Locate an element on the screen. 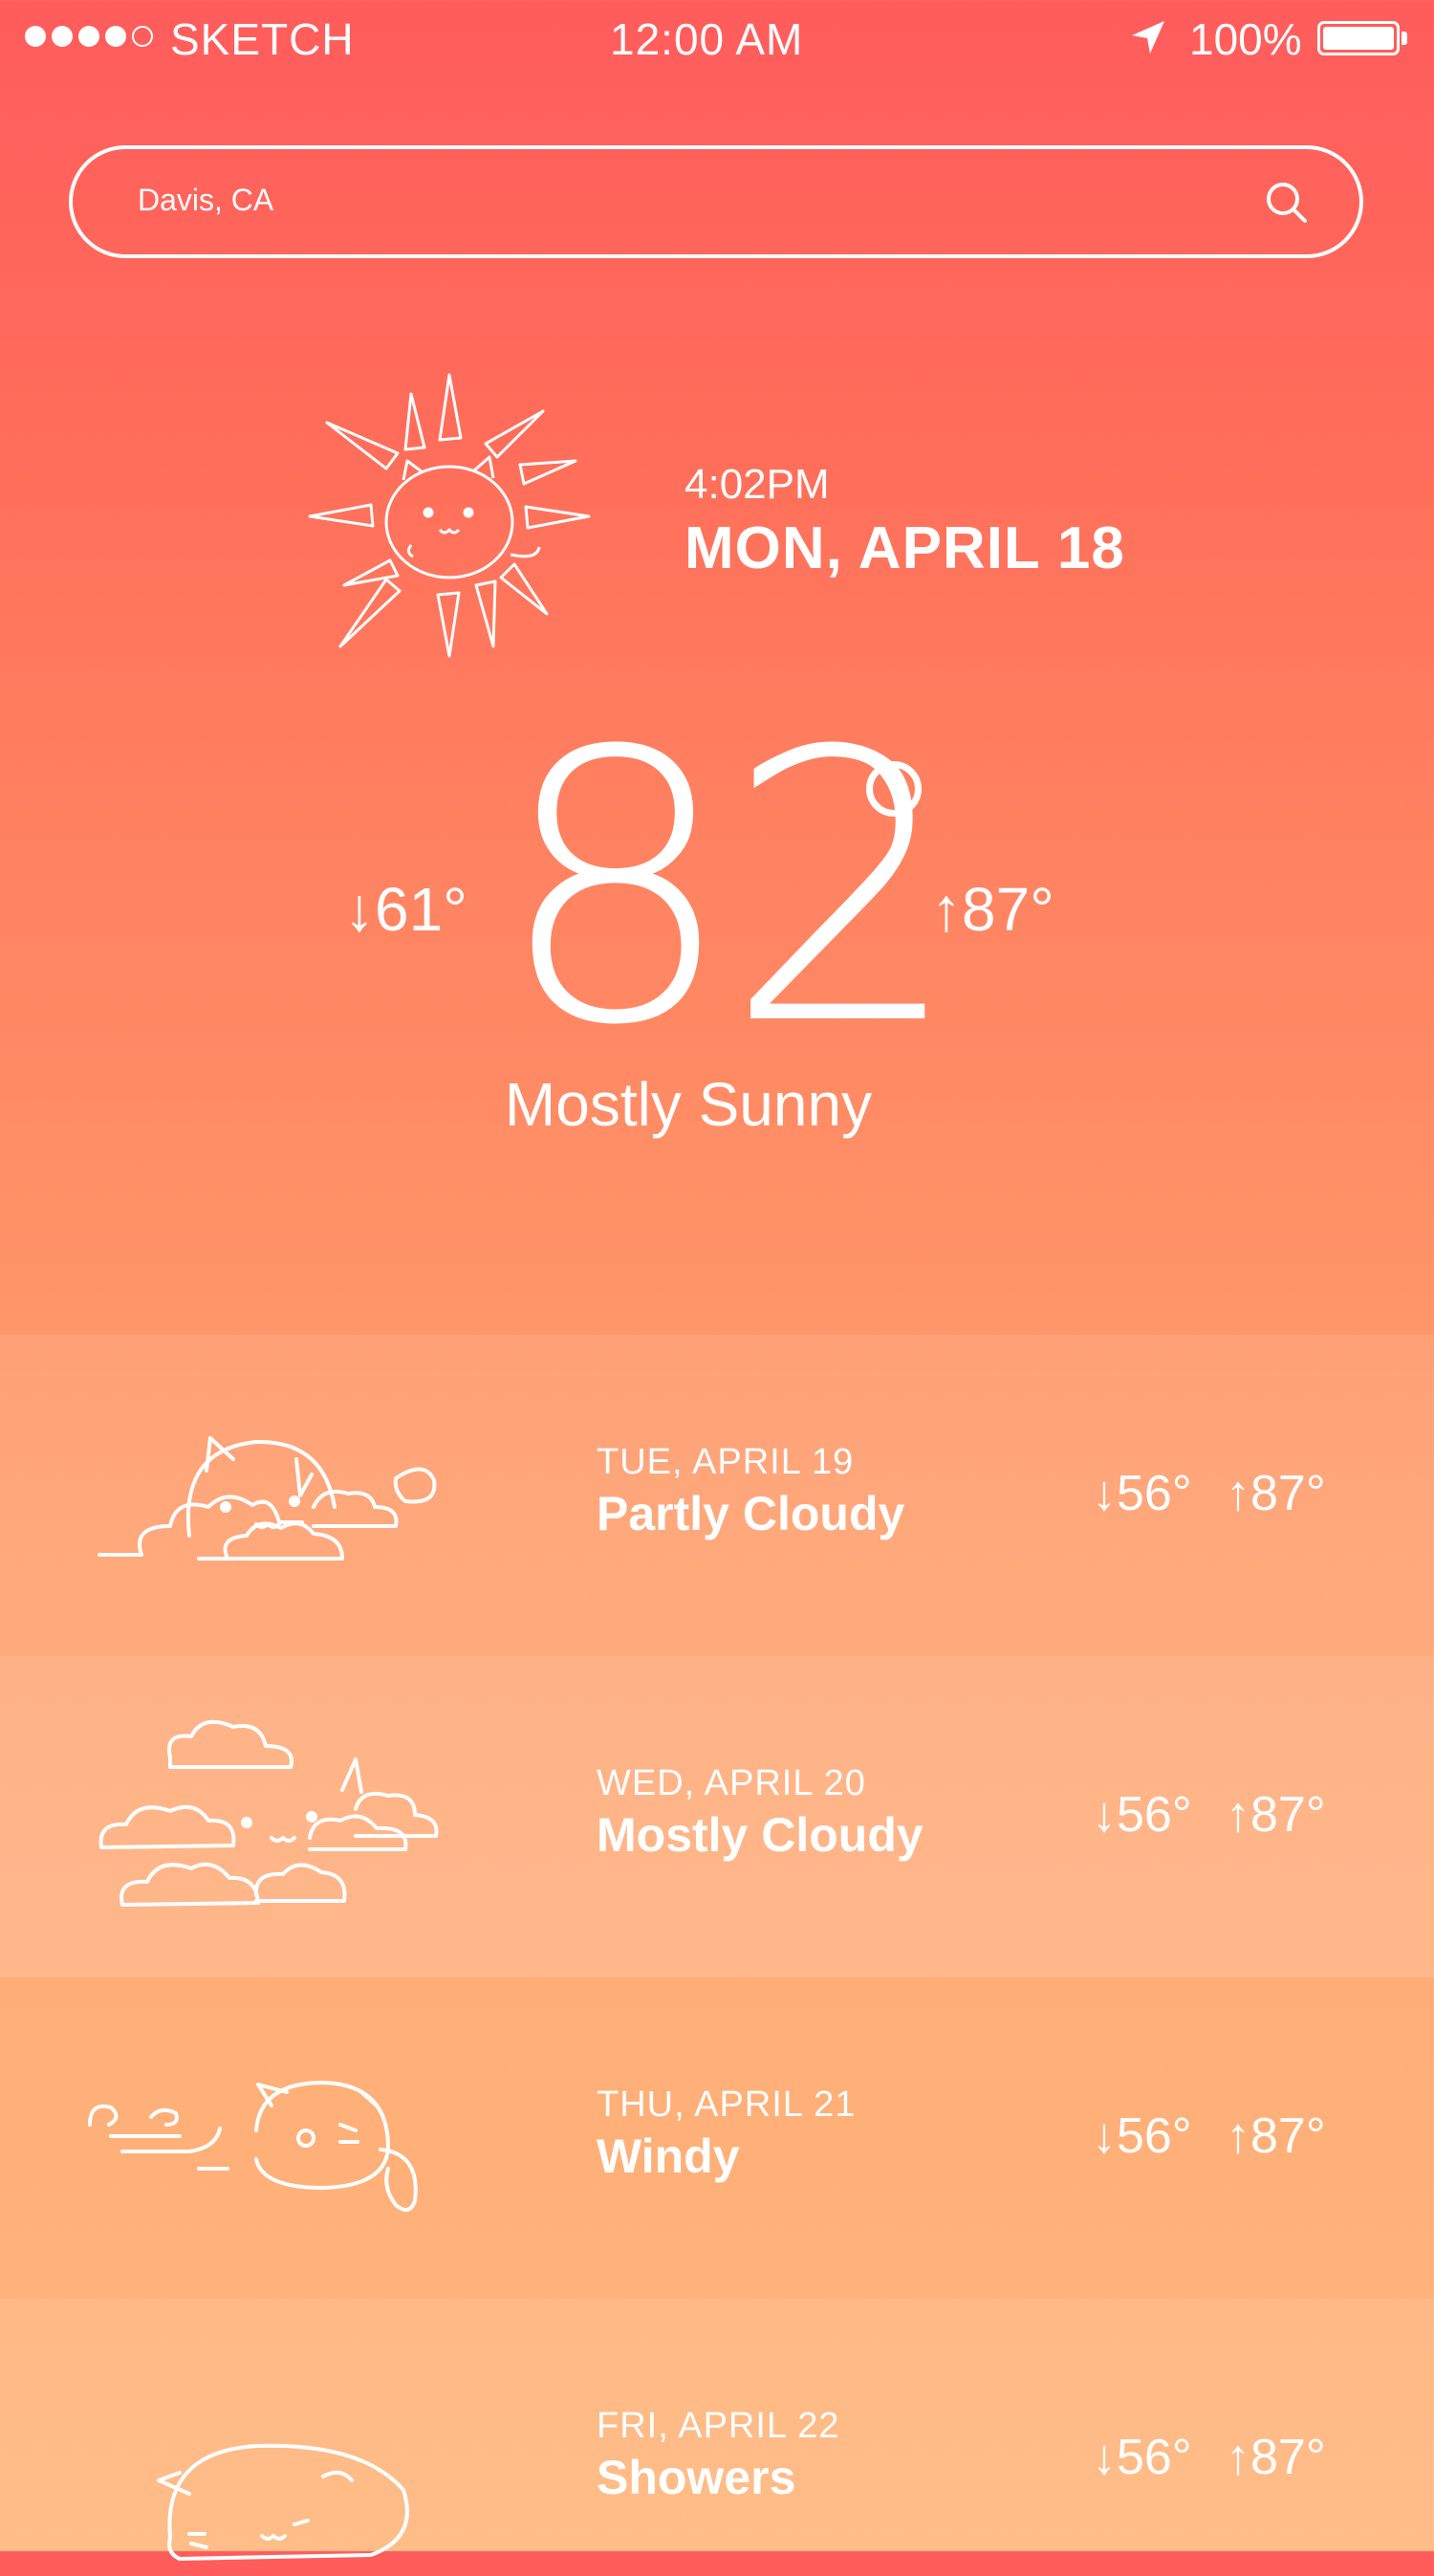  battery-cap is located at coordinates (1404, 38).